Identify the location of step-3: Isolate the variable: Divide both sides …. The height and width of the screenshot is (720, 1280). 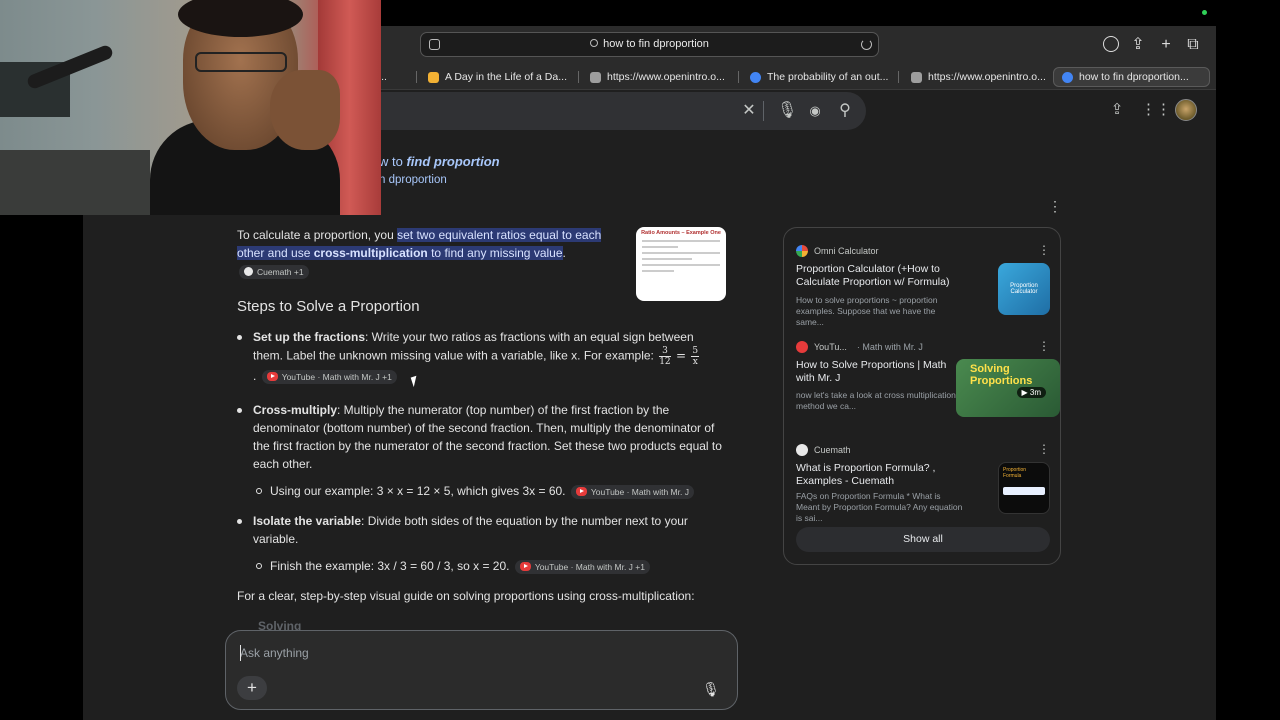
(480, 530).